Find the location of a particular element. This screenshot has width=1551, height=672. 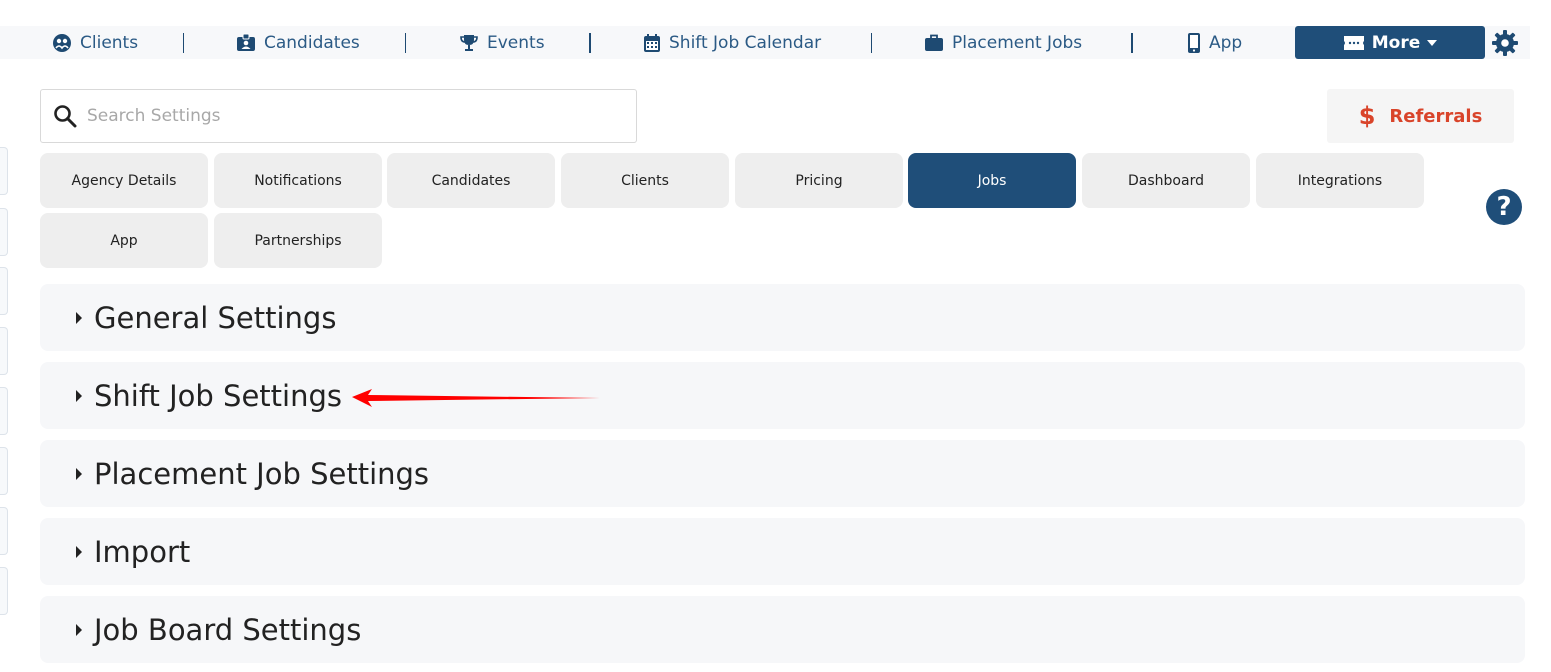

section-import: Import is located at coordinates (782, 551).